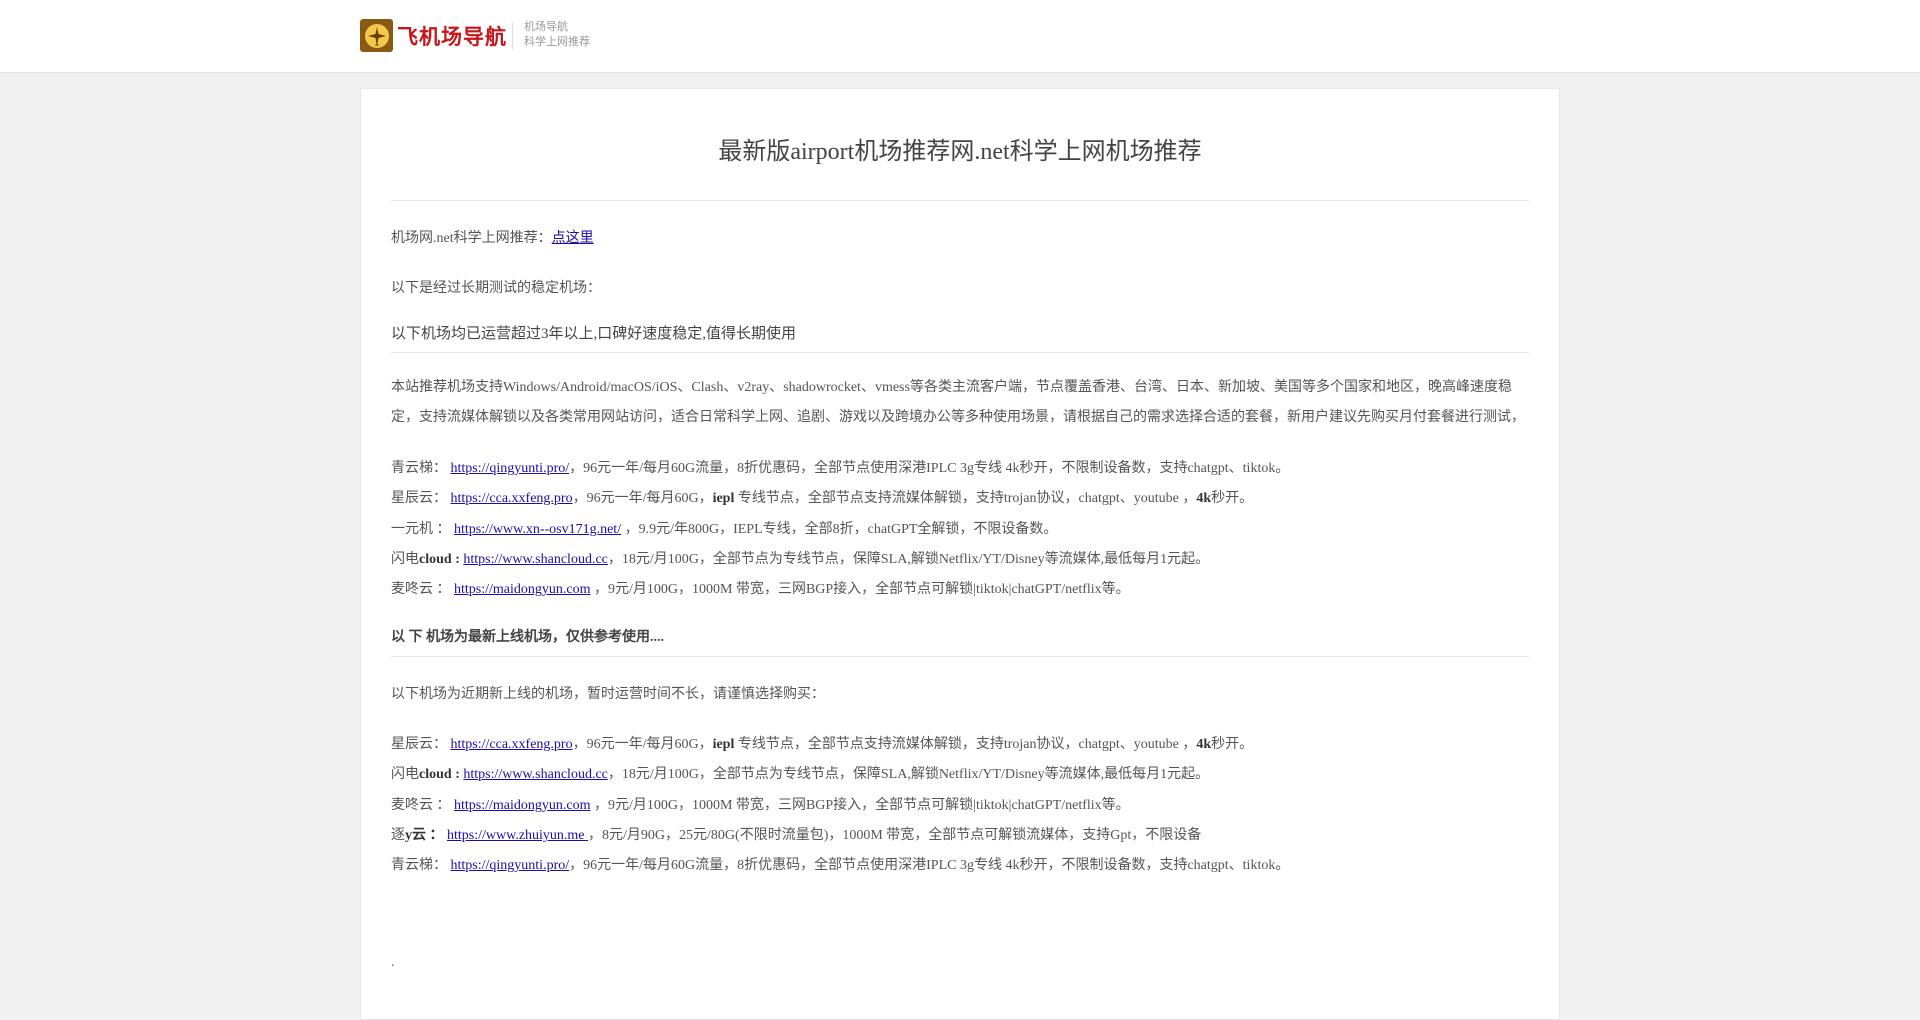 This screenshot has height=1020, width=1920. Describe the element at coordinates (398, 835) in the screenshot. I see `item-prefix: 逐` at that location.